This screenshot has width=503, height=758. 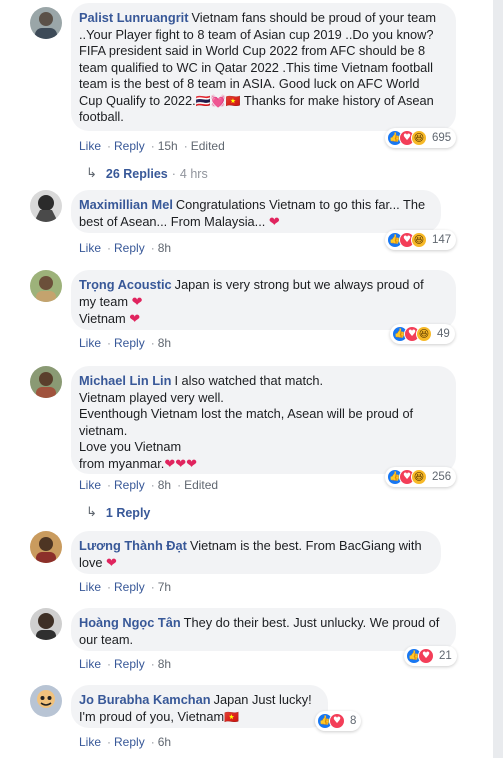 I want to click on timestamp: 15h, so click(x=168, y=146).